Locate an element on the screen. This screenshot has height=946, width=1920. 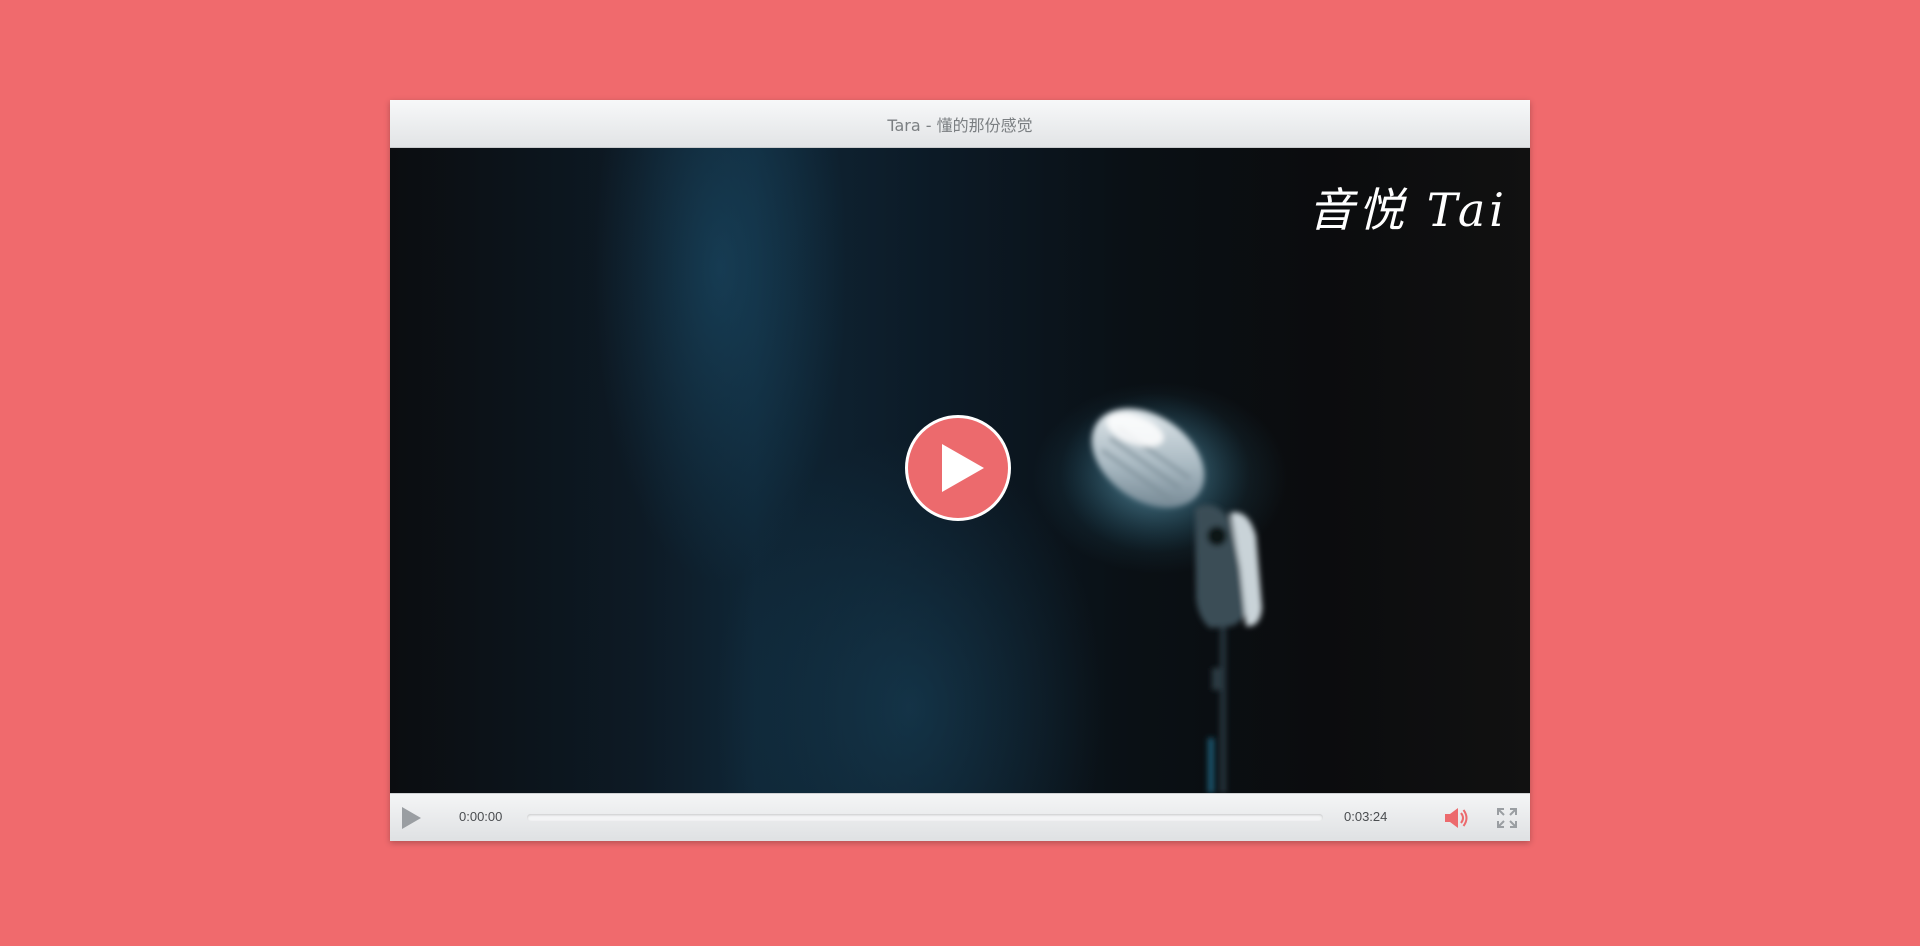
current-time: 0:00:00 is located at coordinates (481, 816).